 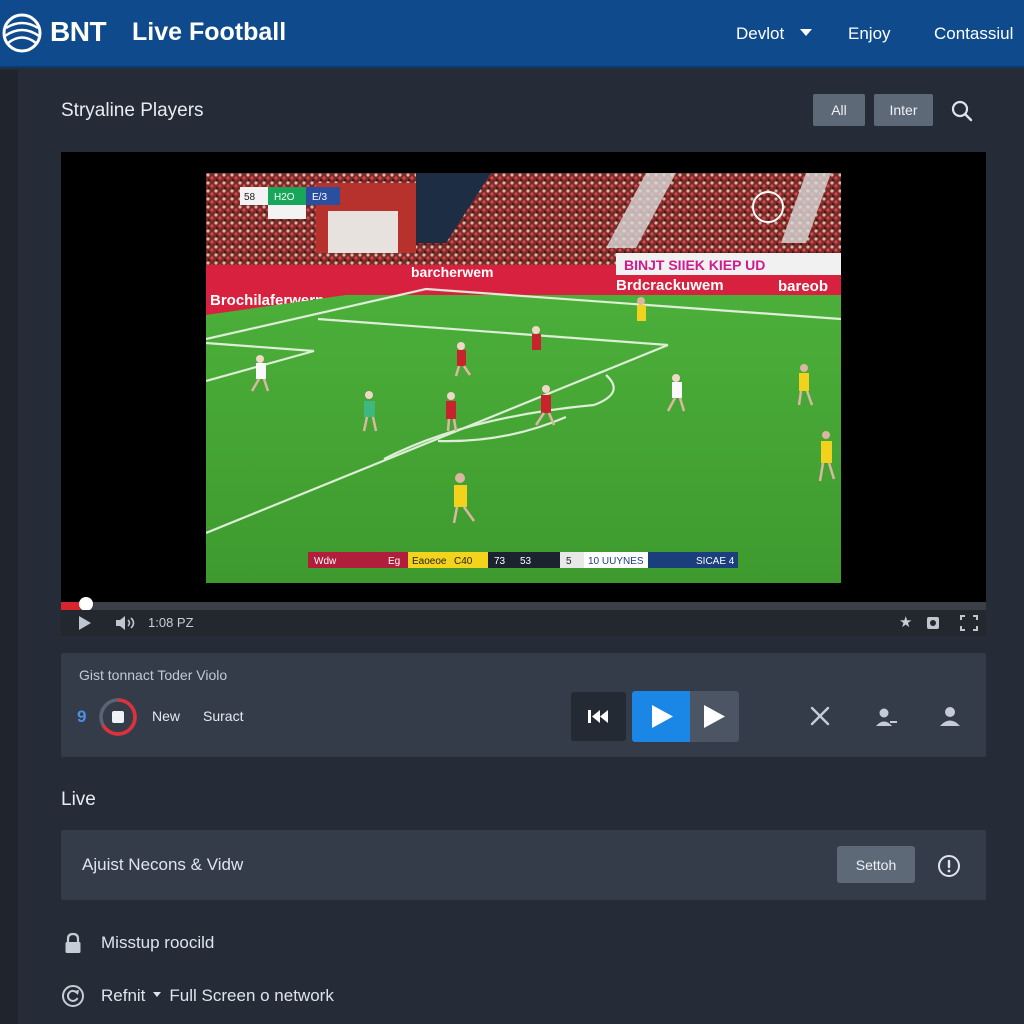 What do you see at coordinates (950, 716) in the screenshot?
I see `user-icon` at bounding box center [950, 716].